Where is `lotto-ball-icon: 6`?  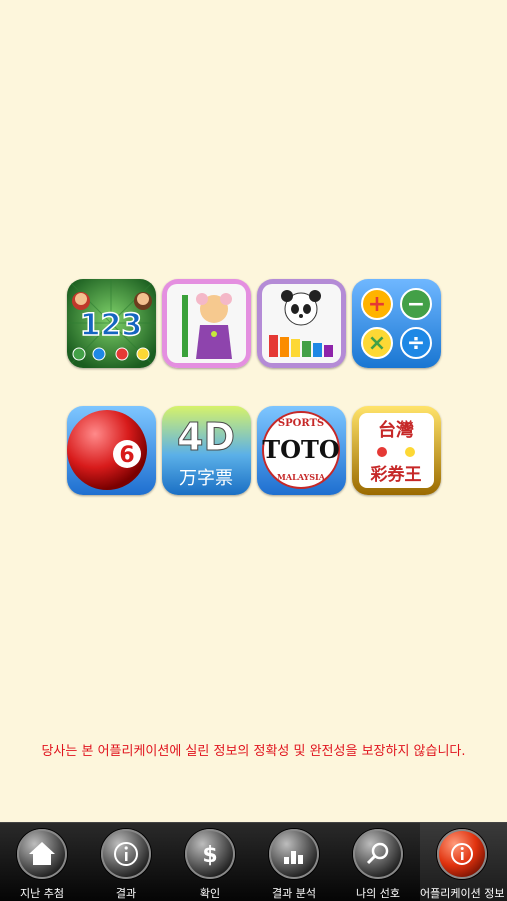 lotto-ball-icon: 6 is located at coordinates (111, 450).